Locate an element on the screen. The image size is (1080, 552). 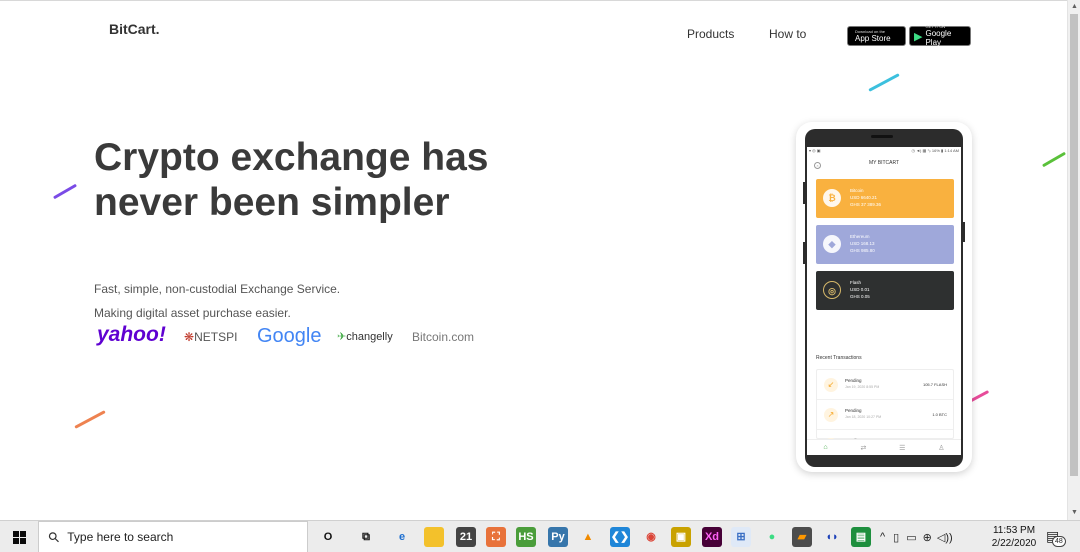
search-icon: ⚲ is located at coordinates (54, 536).